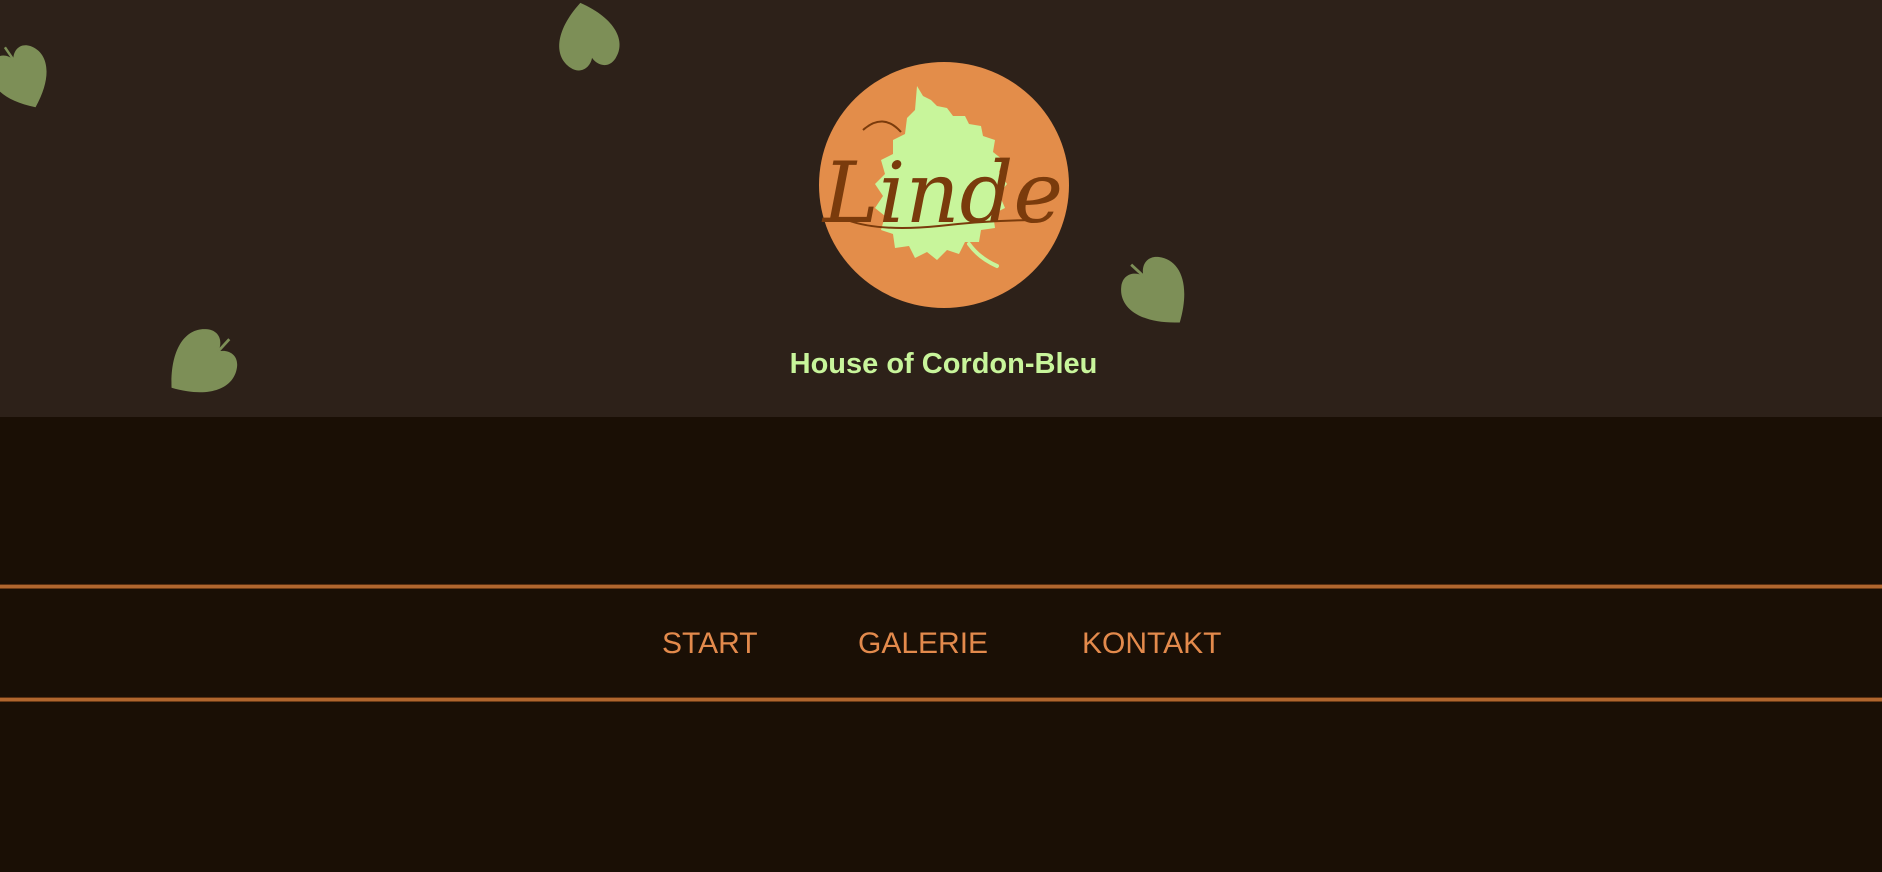  What do you see at coordinates (943, 364) in the screenshot?
I see `site-tagline: House of Cordon-Bleu` at bounding box center [943, 364].